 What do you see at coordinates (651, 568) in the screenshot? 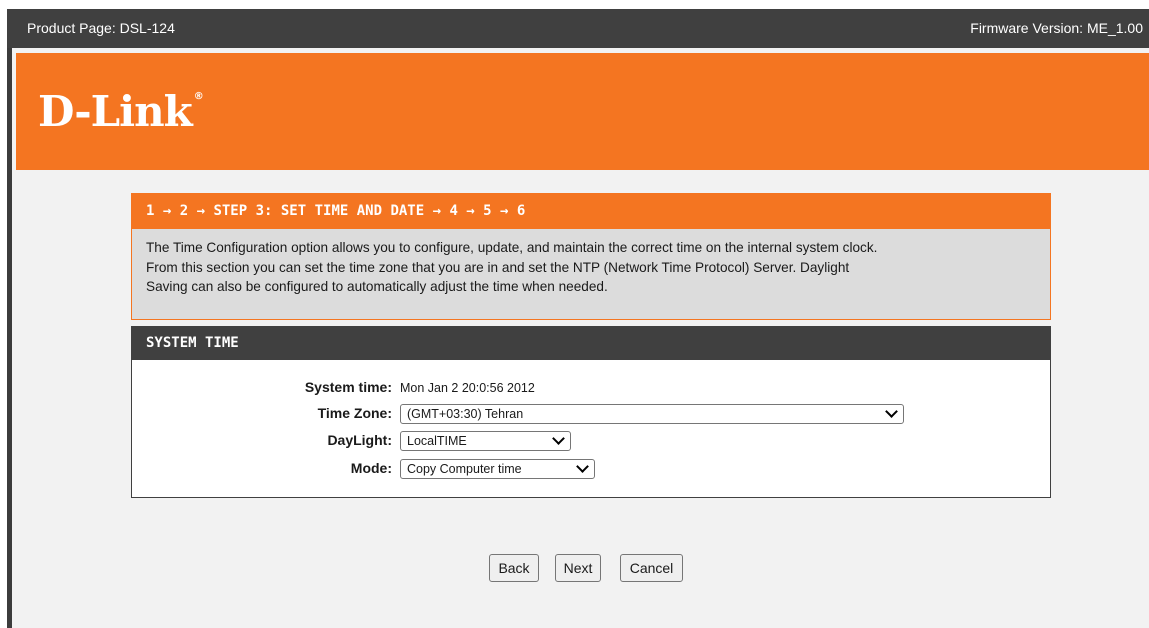
I see `cancel-button: Cancel` at bounding box center [651, 568].